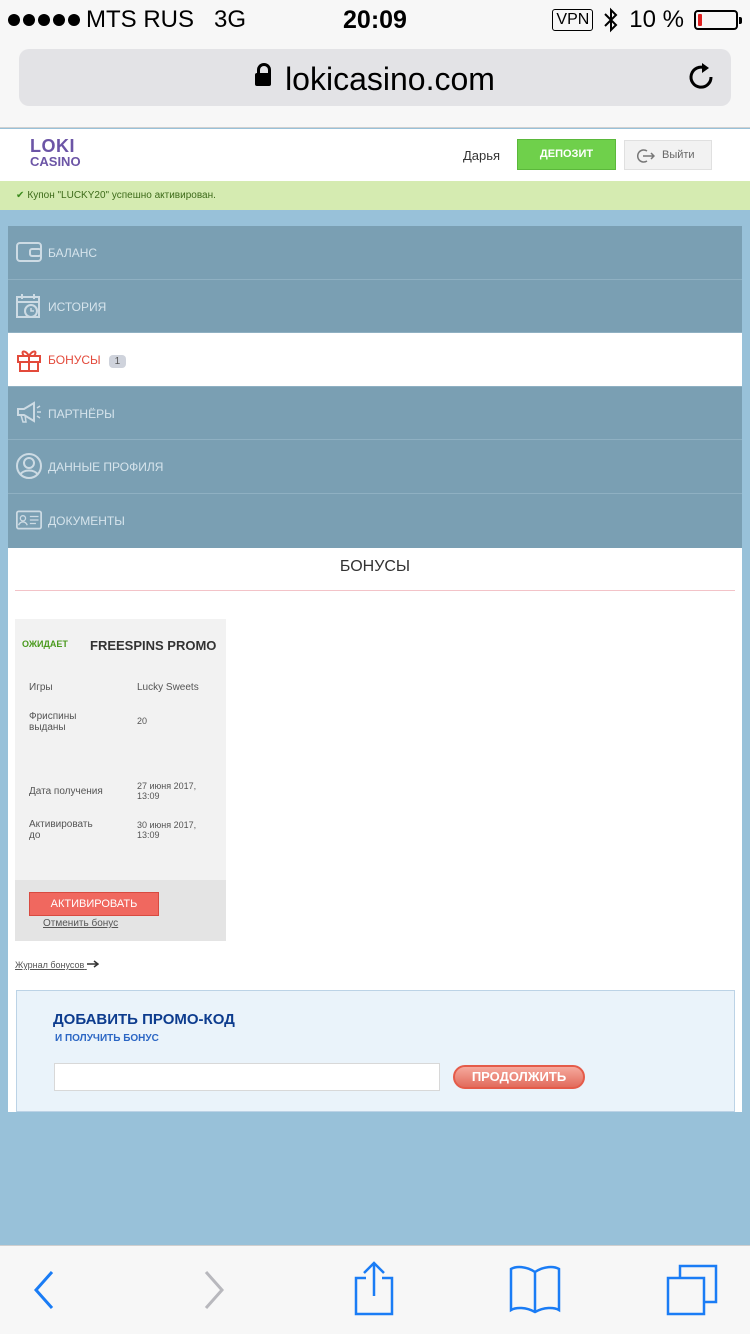  What do you see at coordinates (481, 155) in the screenshot?
I see `username: Дарья` at bounding box center [481, 155].